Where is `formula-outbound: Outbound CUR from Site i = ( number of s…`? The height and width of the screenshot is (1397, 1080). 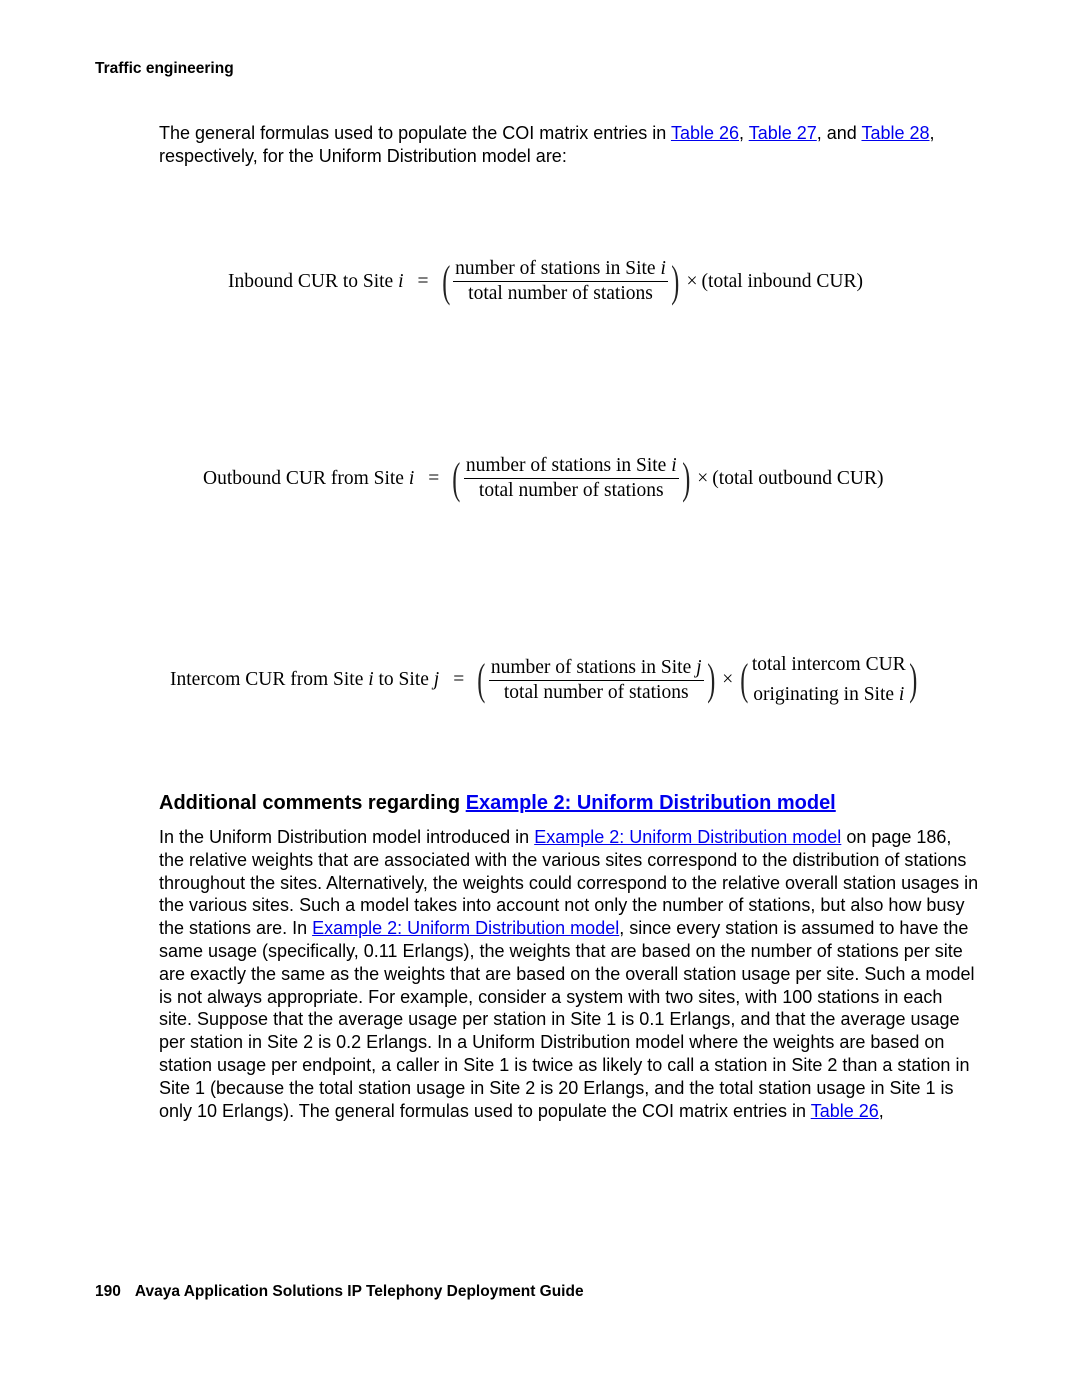 formula-outbound: Outbound CUR from Site i = ( number of s… is located at coordinates (543, 478).